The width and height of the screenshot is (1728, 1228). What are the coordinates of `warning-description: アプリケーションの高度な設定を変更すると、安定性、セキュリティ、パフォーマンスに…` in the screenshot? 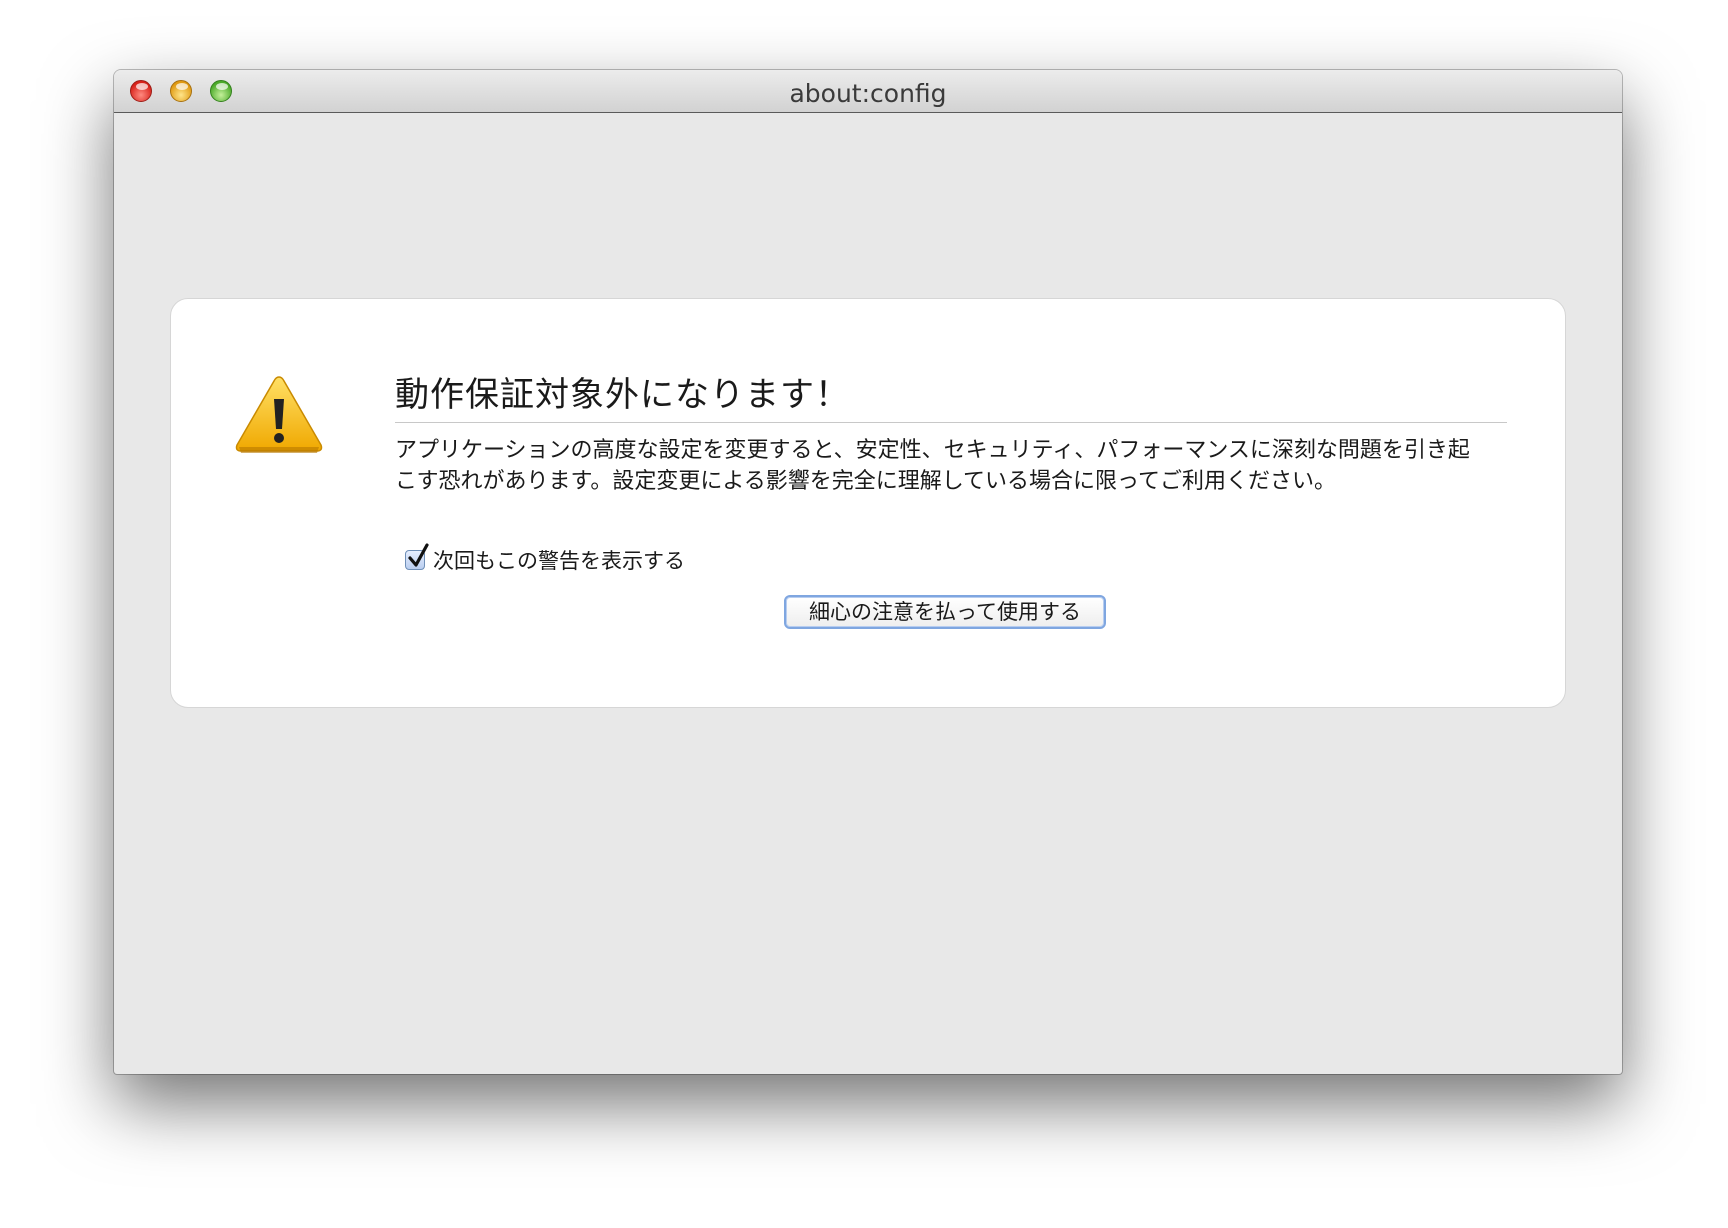 It's located at (932, 466).